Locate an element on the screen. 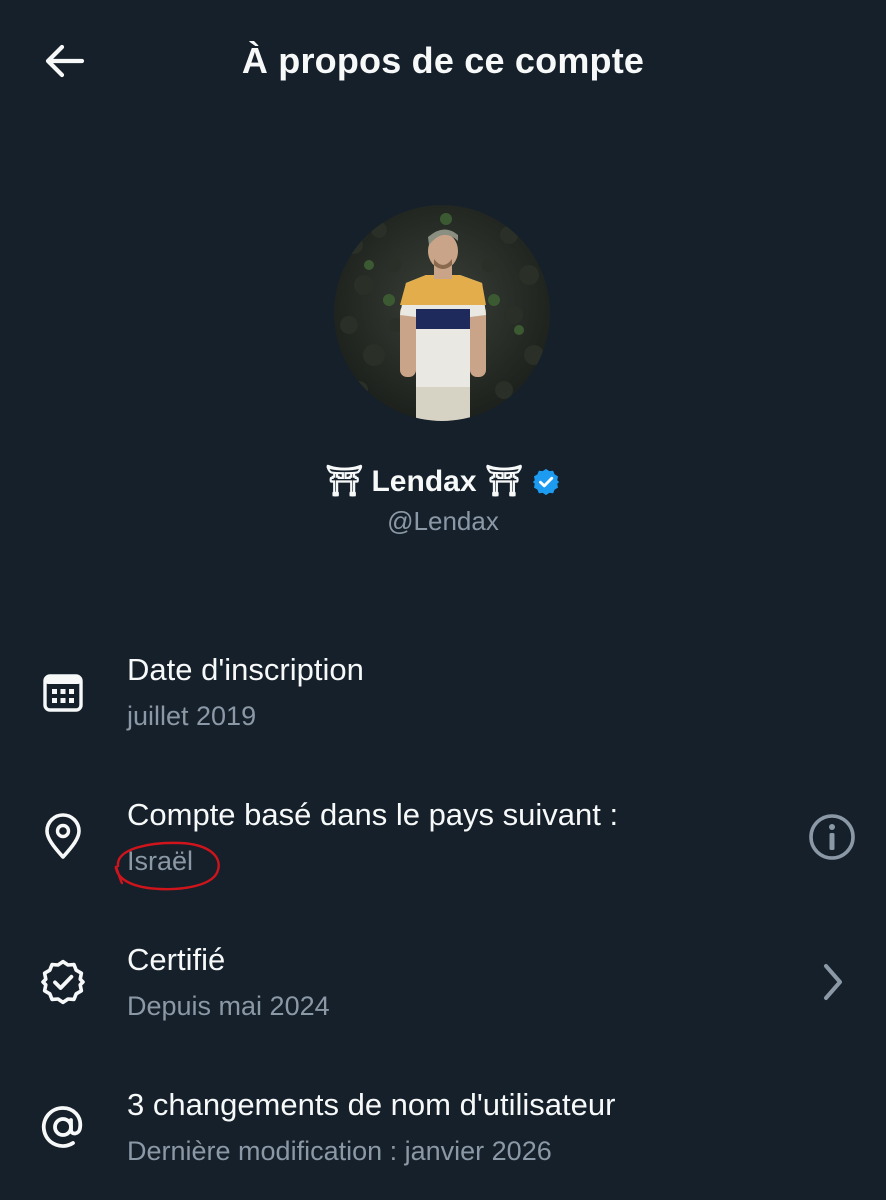 Image resolution: width=886 pixels, height=1200 pixels. avatar is located at coordinates (442, 313).